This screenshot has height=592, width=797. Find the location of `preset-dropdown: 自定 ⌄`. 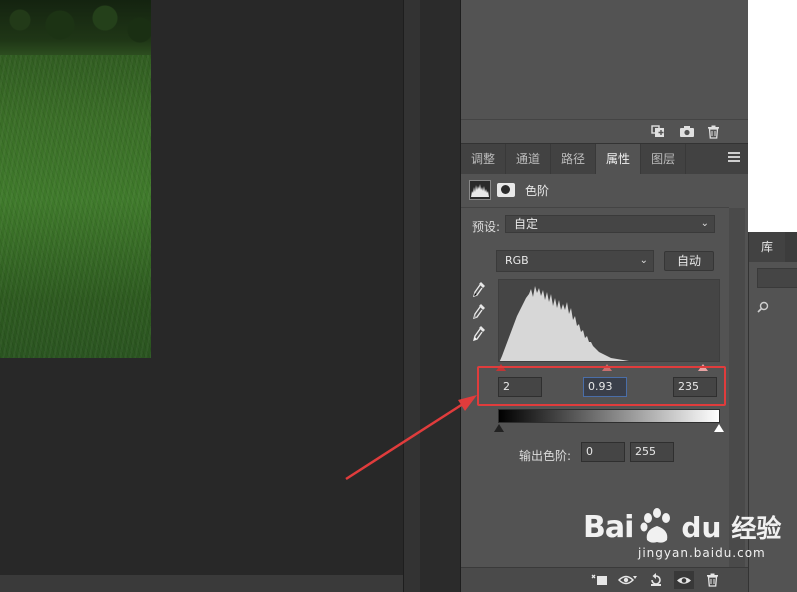

preset-dropdown: 自定 ⌄ is located at coordinates (610, 224).